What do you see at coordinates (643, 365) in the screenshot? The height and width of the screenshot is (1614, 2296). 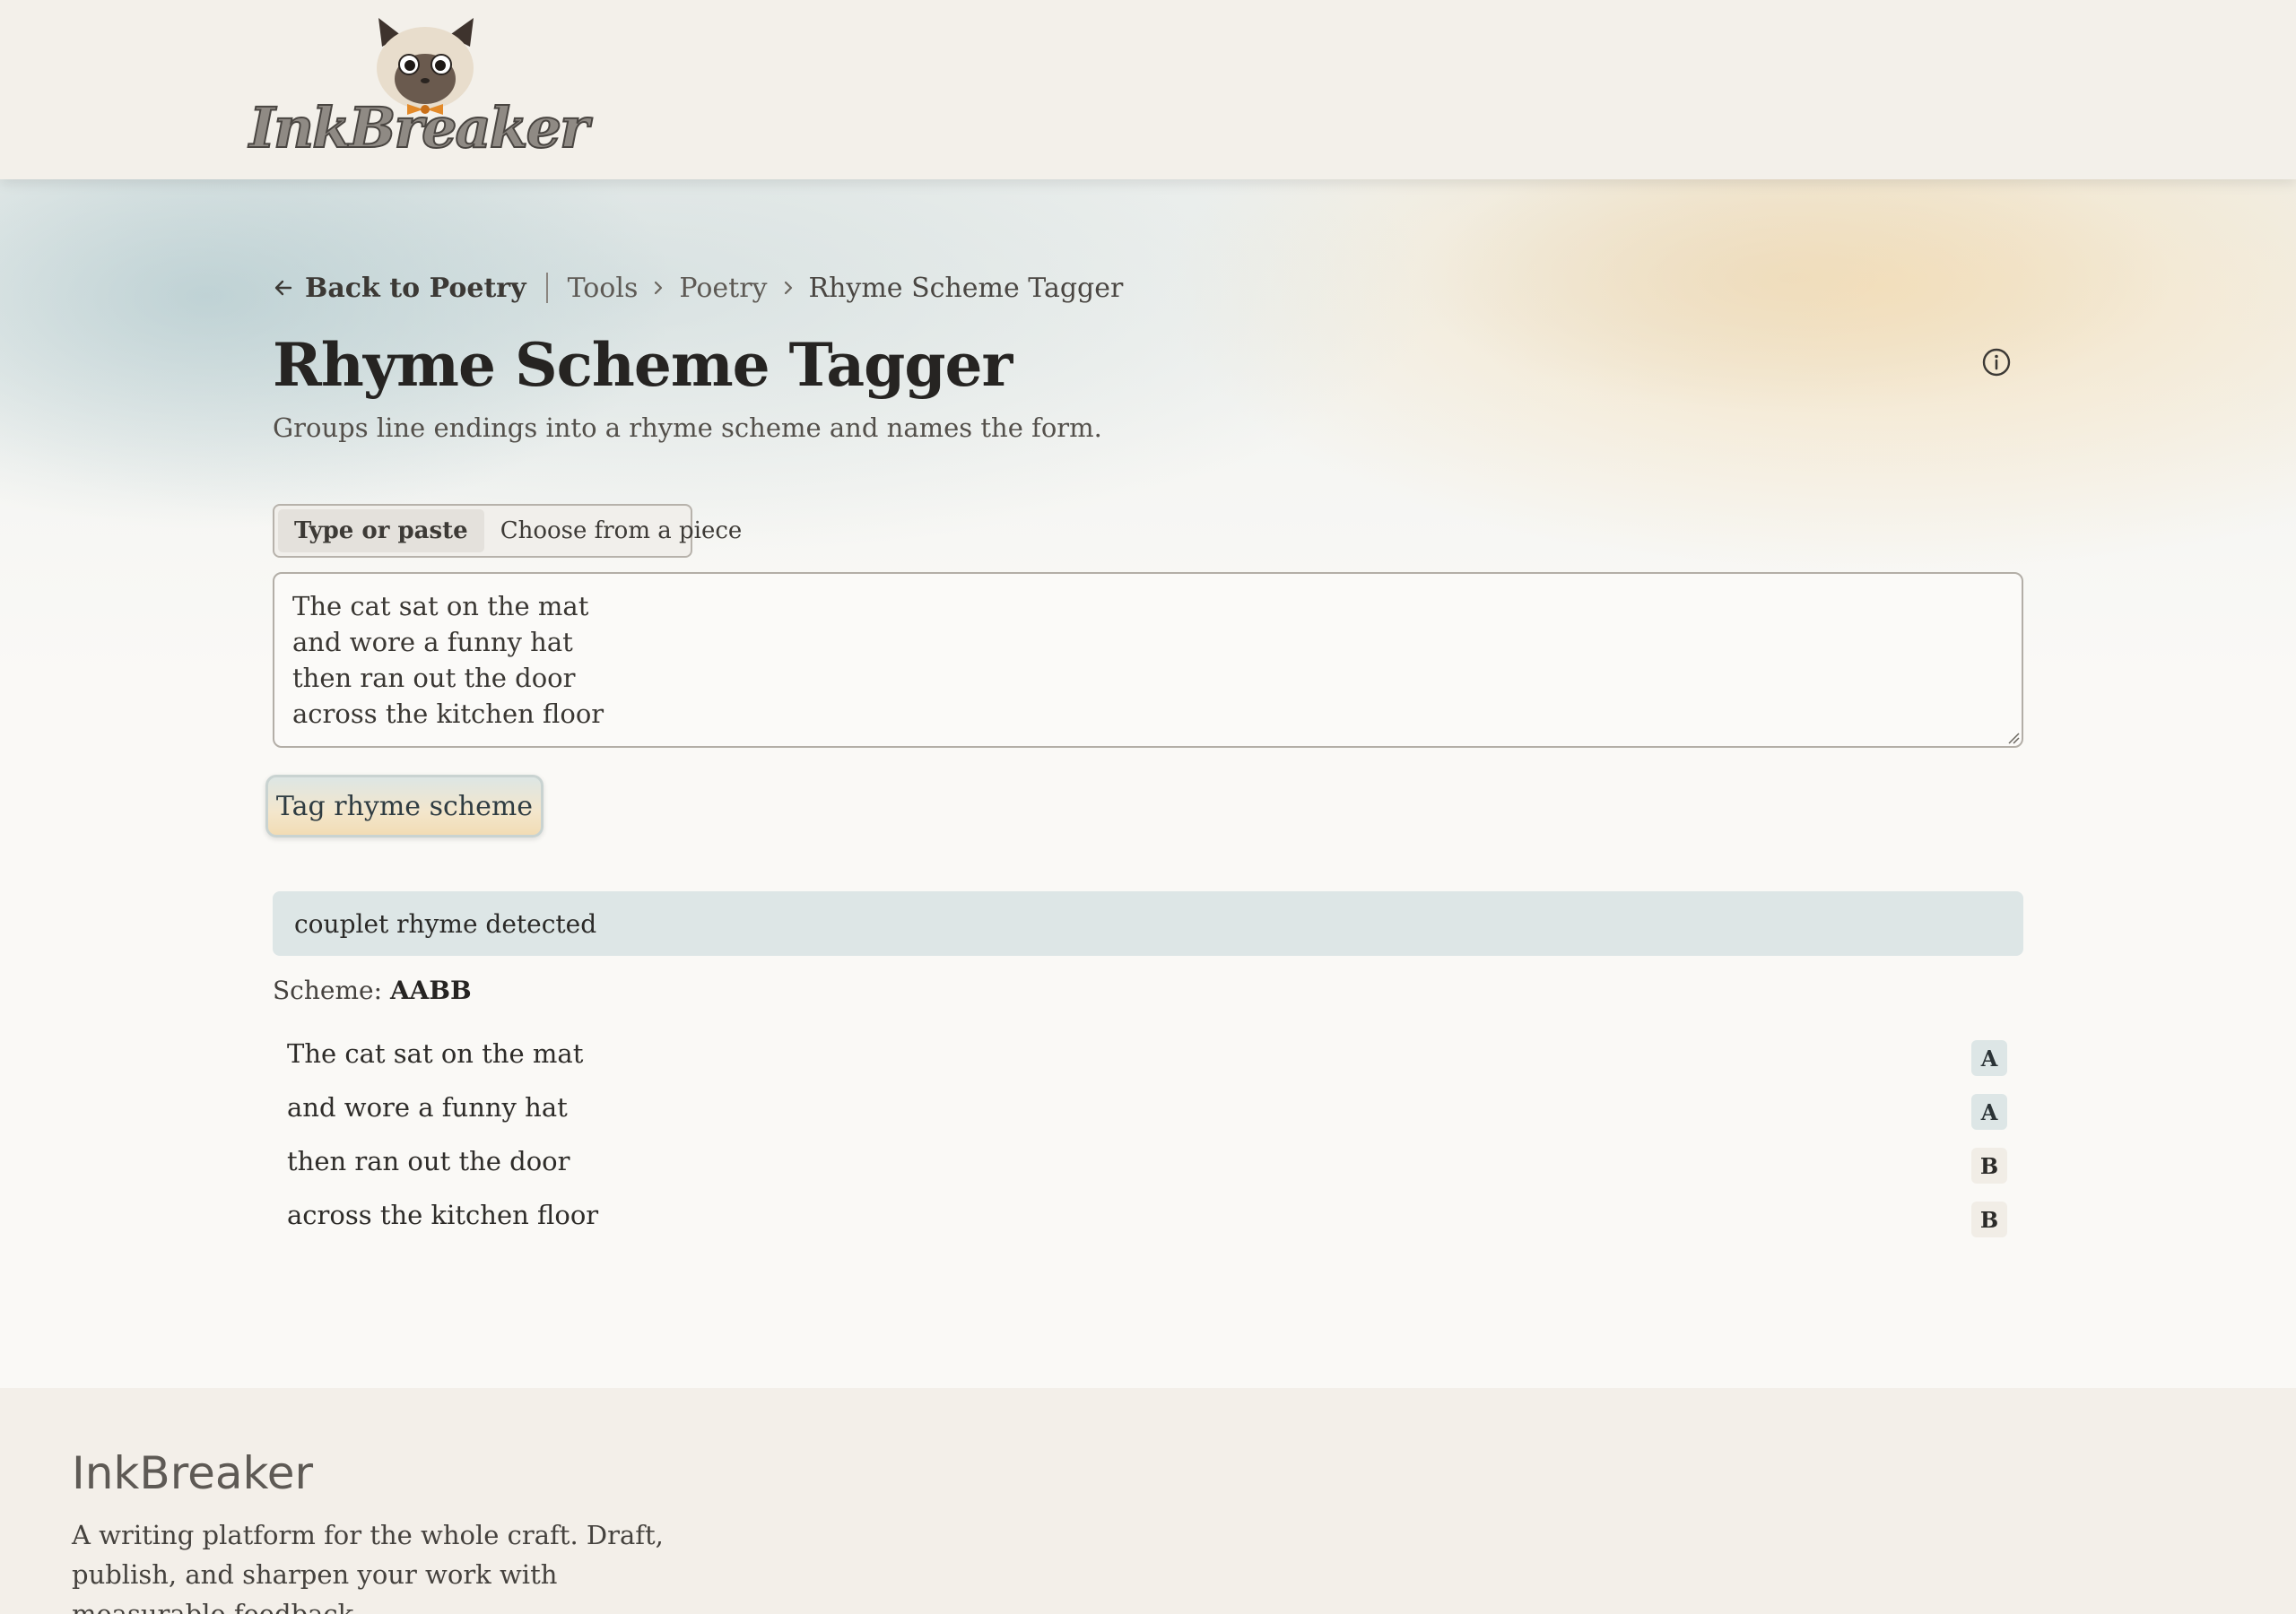 I see `page-title: Rhyme Scheme Tagger` at bounding box center [643, 365].